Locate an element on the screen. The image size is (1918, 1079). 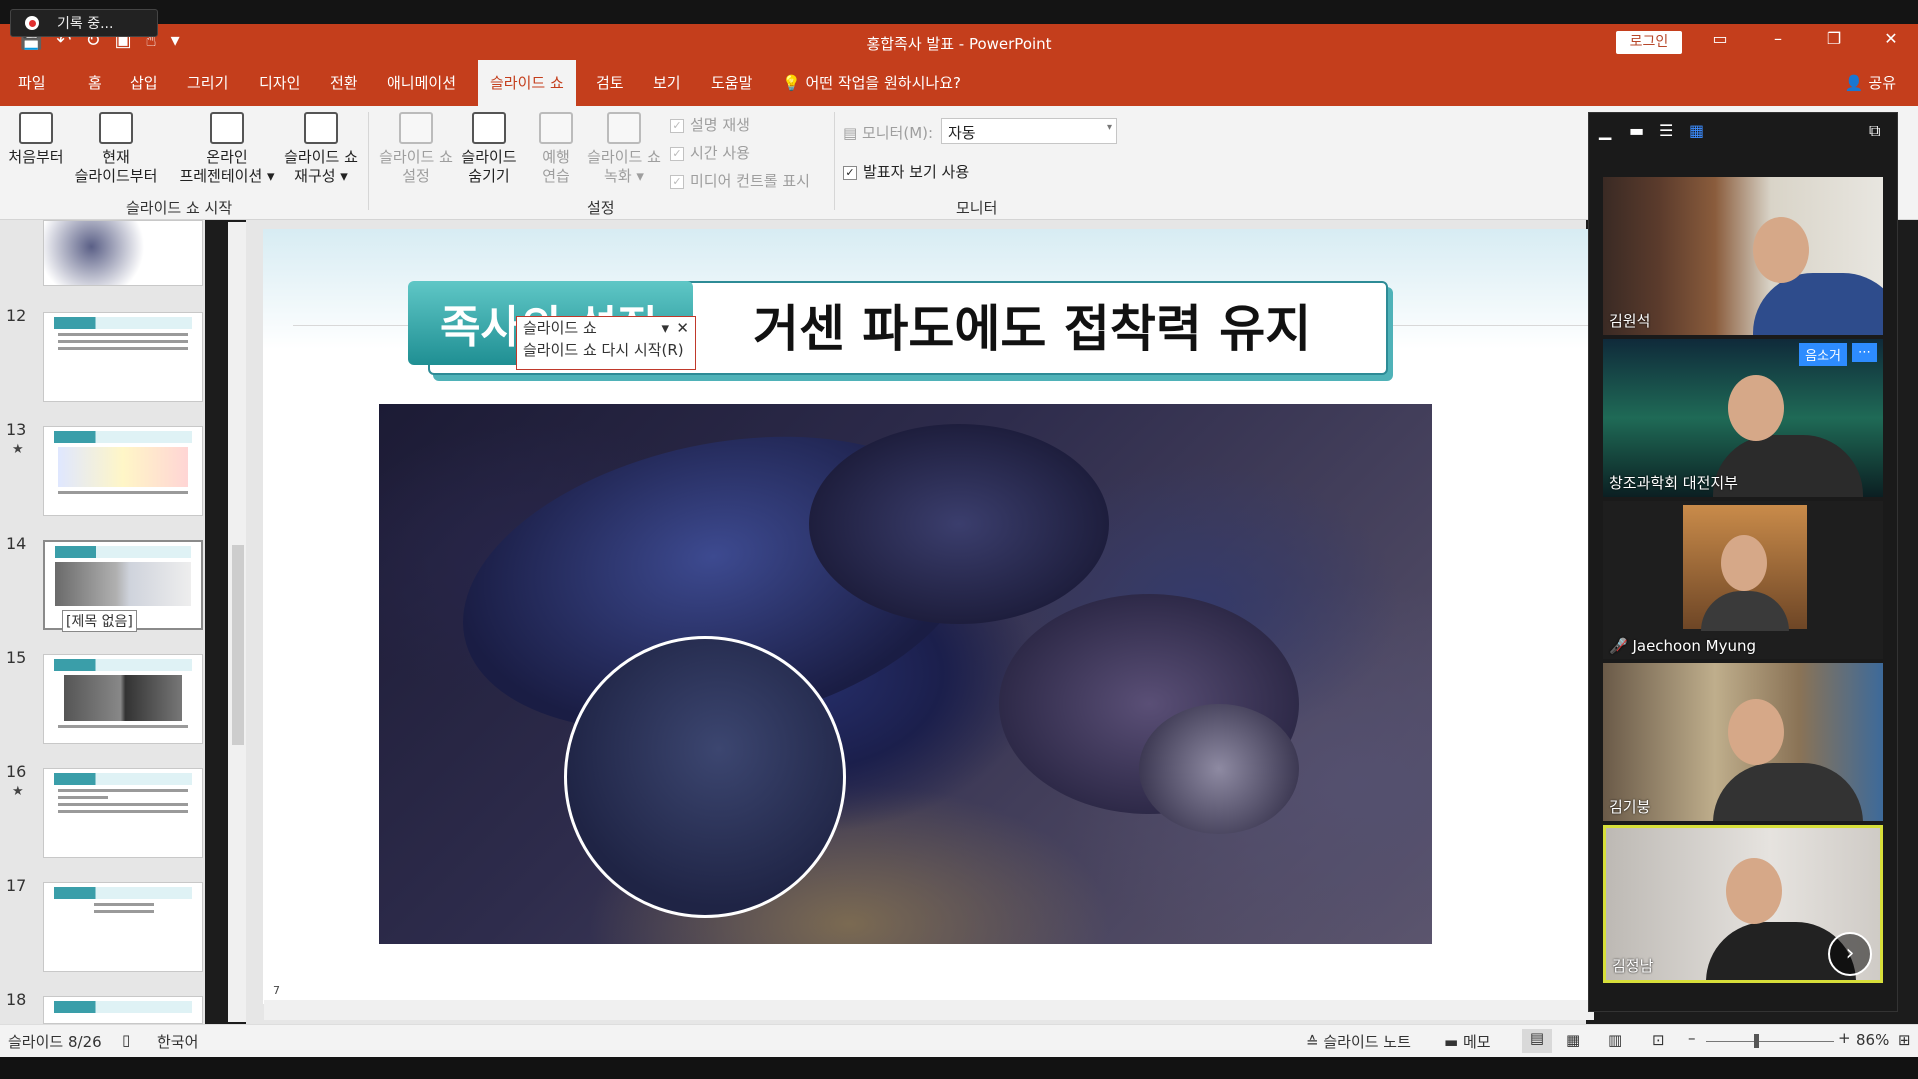
notes-button: ≙ 슬라이드 노트 is located at coordinates (1358, 1041).